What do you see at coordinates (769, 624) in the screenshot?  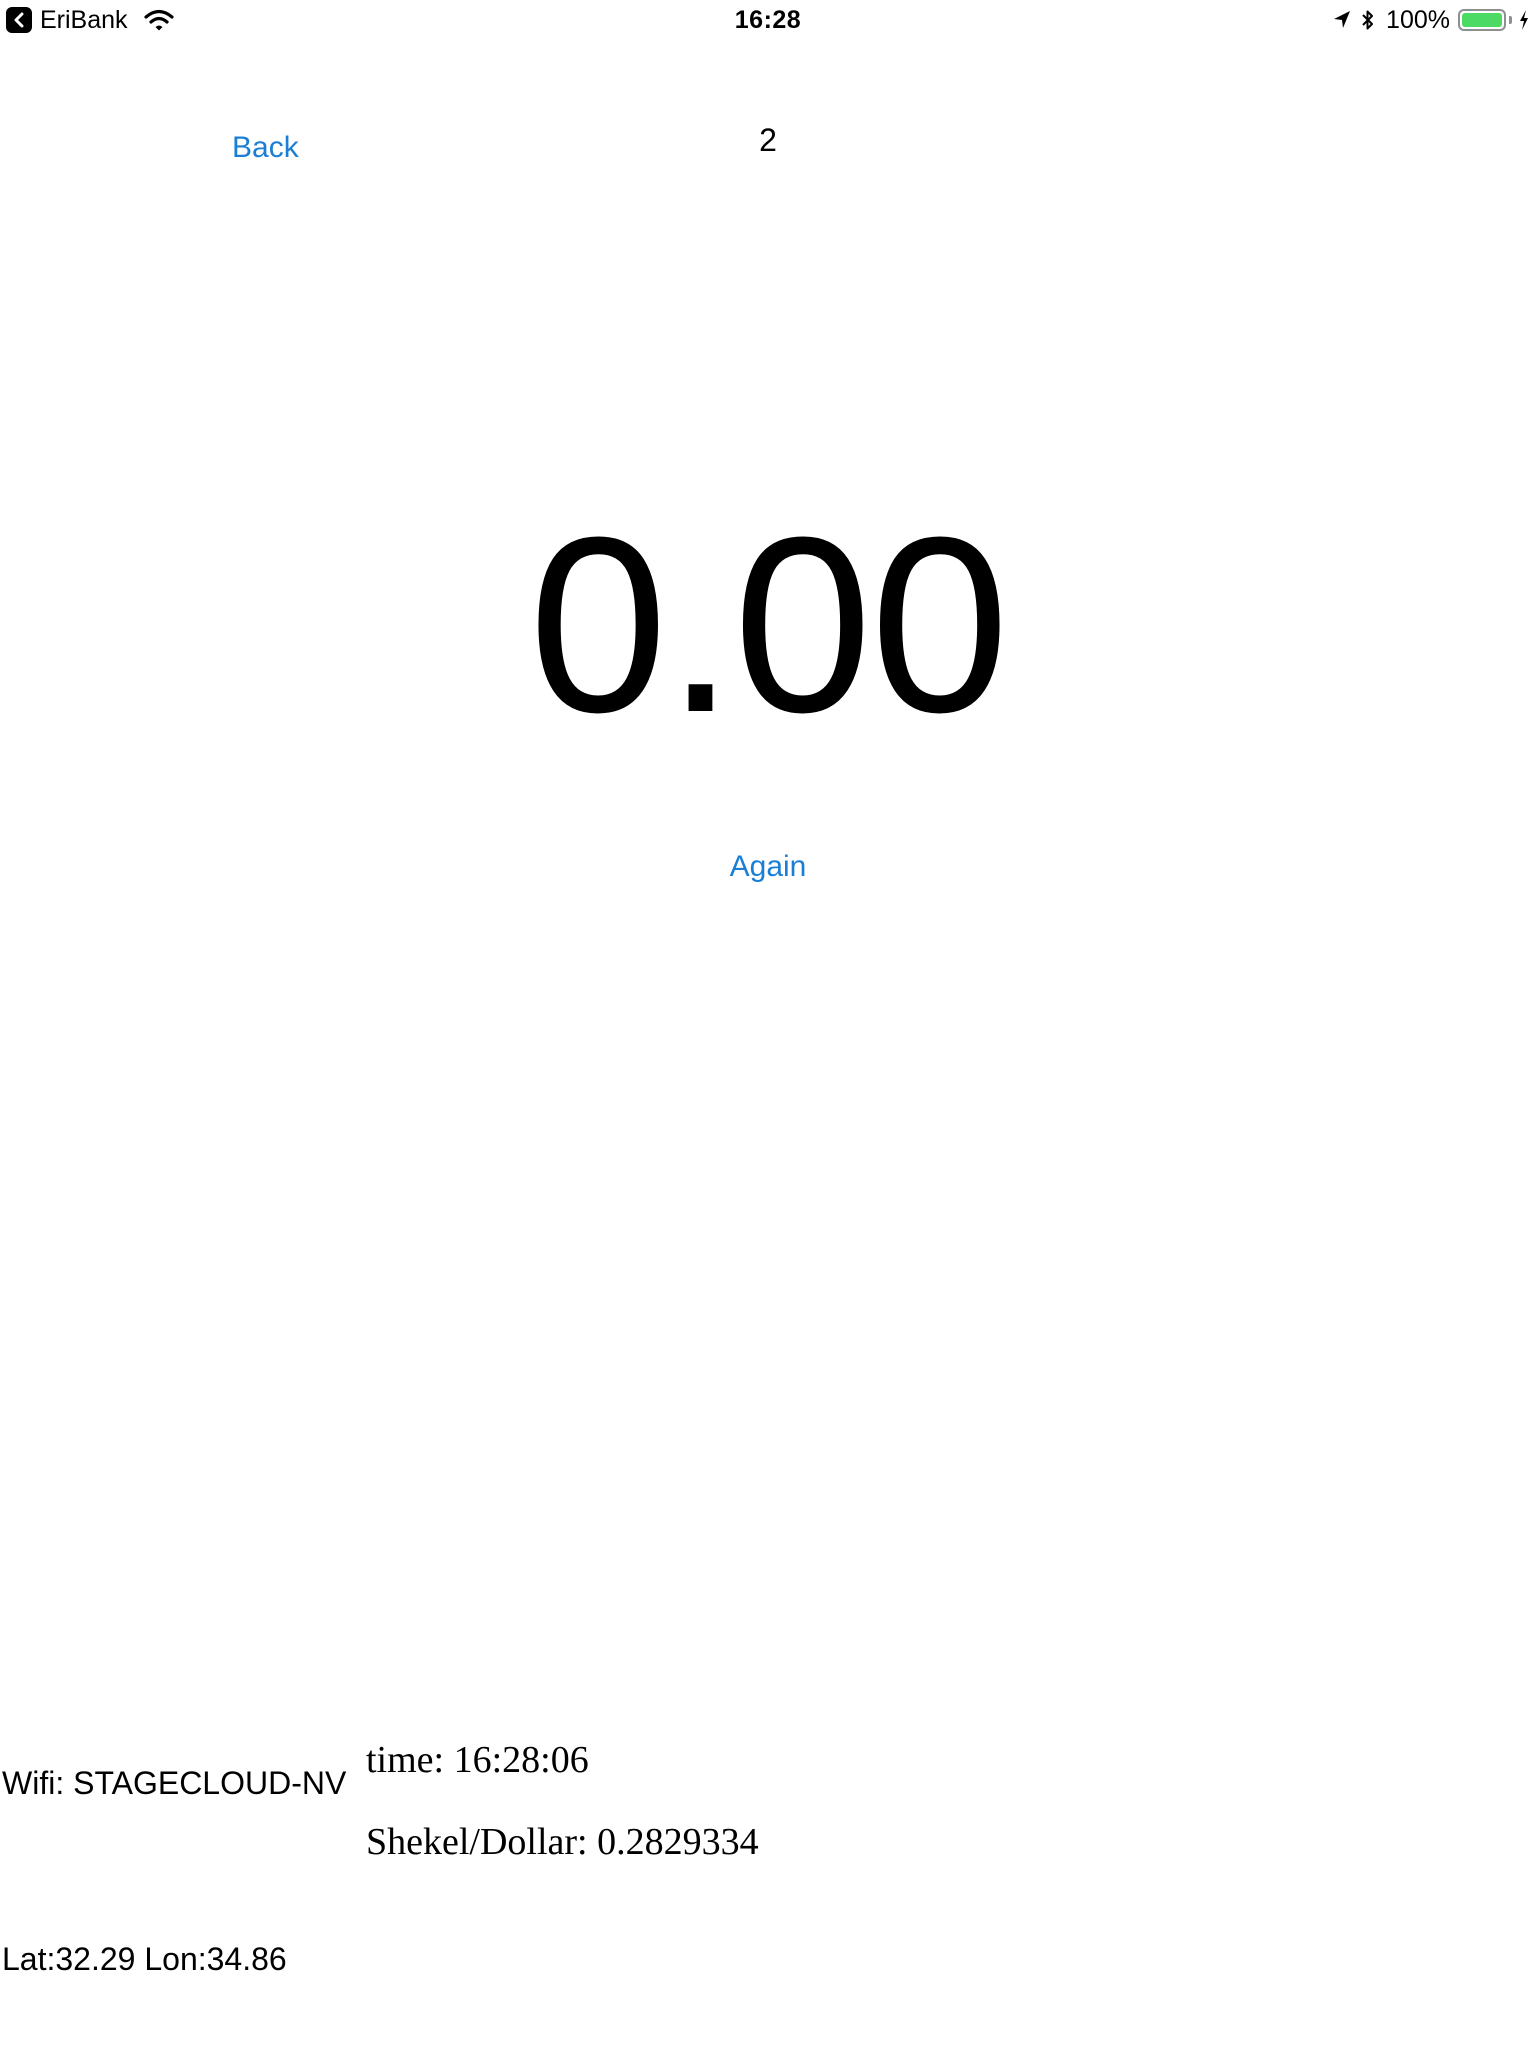 I see `result-value: 0.00` at bounding box center [769, 624].